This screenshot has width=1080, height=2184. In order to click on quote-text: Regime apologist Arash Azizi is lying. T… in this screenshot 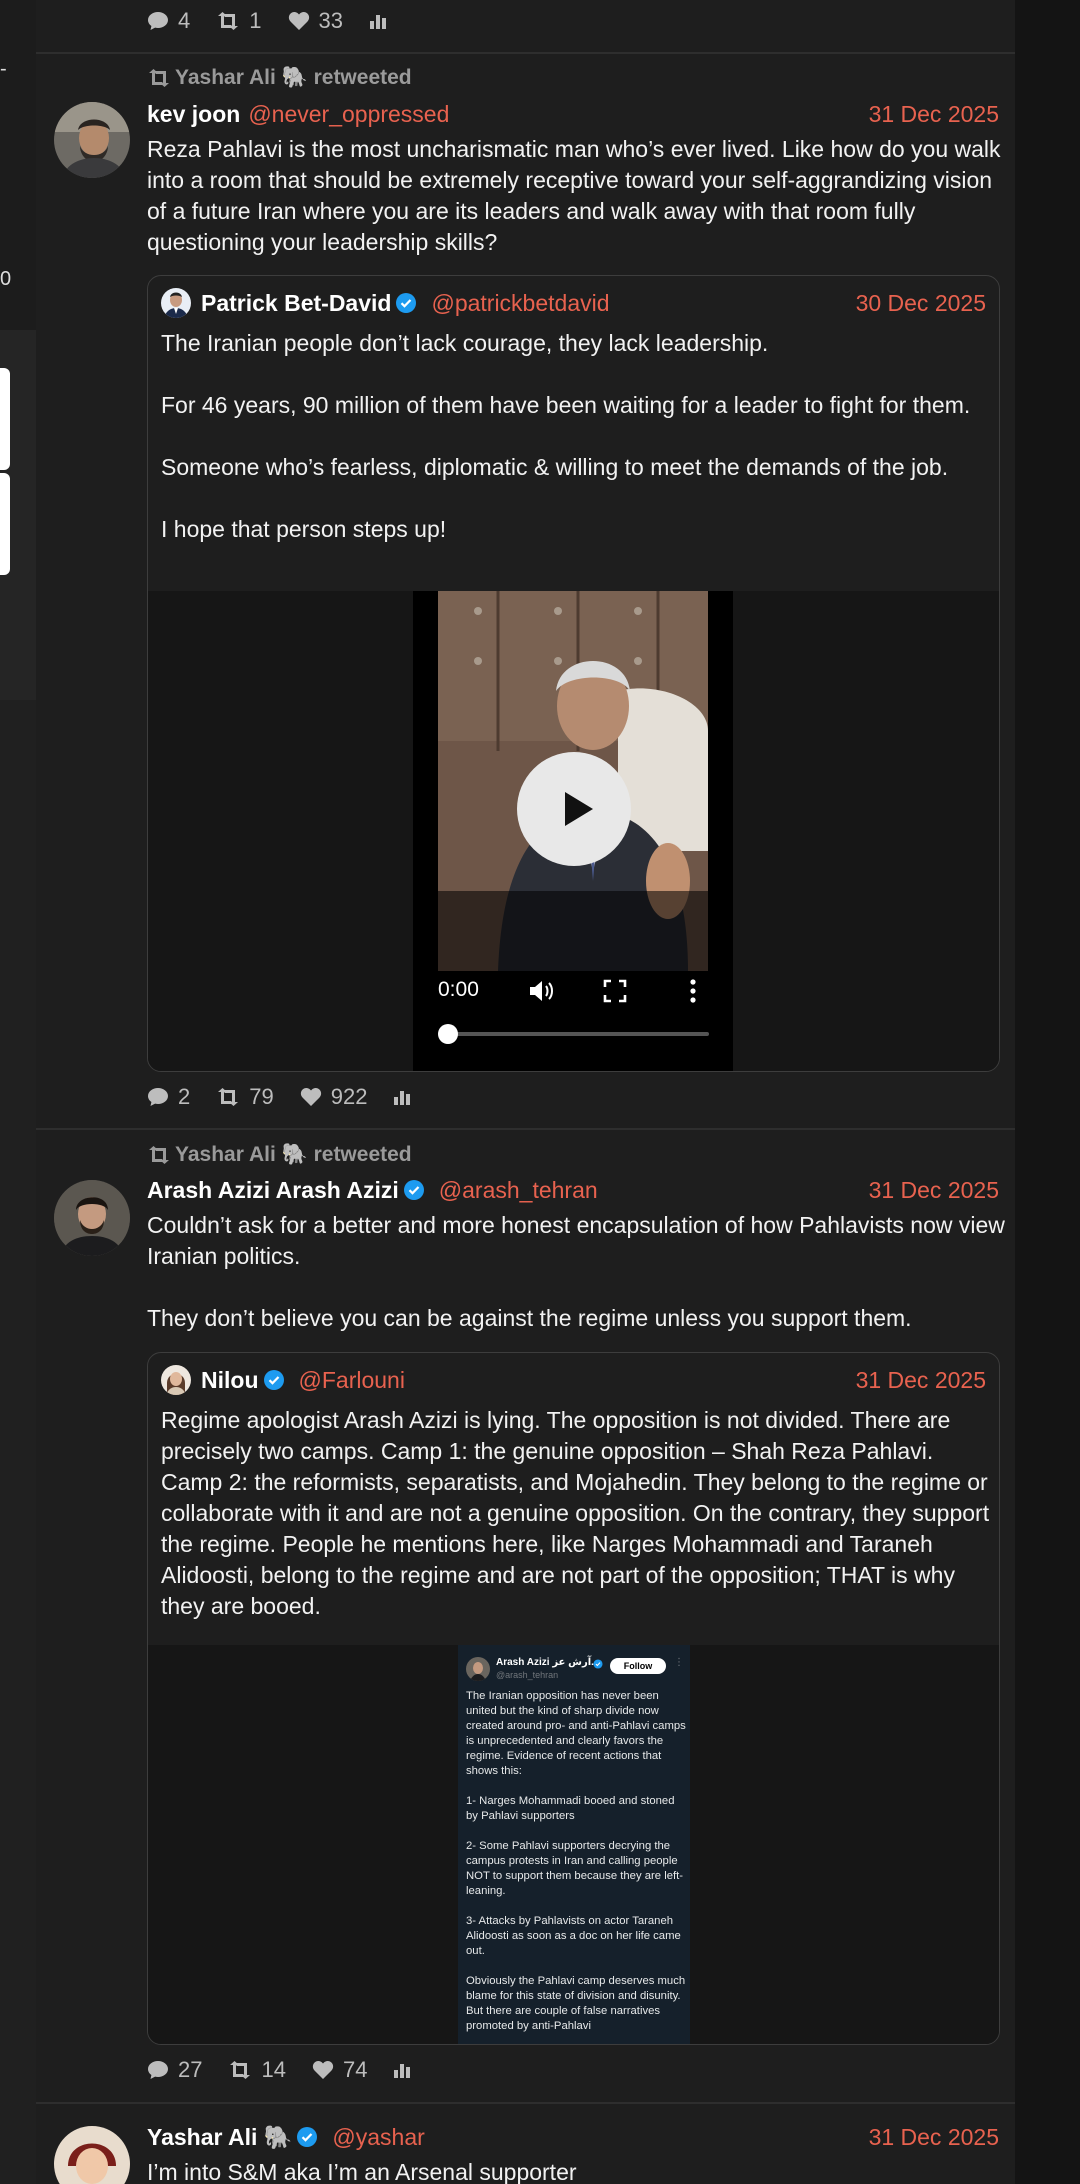, I will do `click(575, 1513)`.